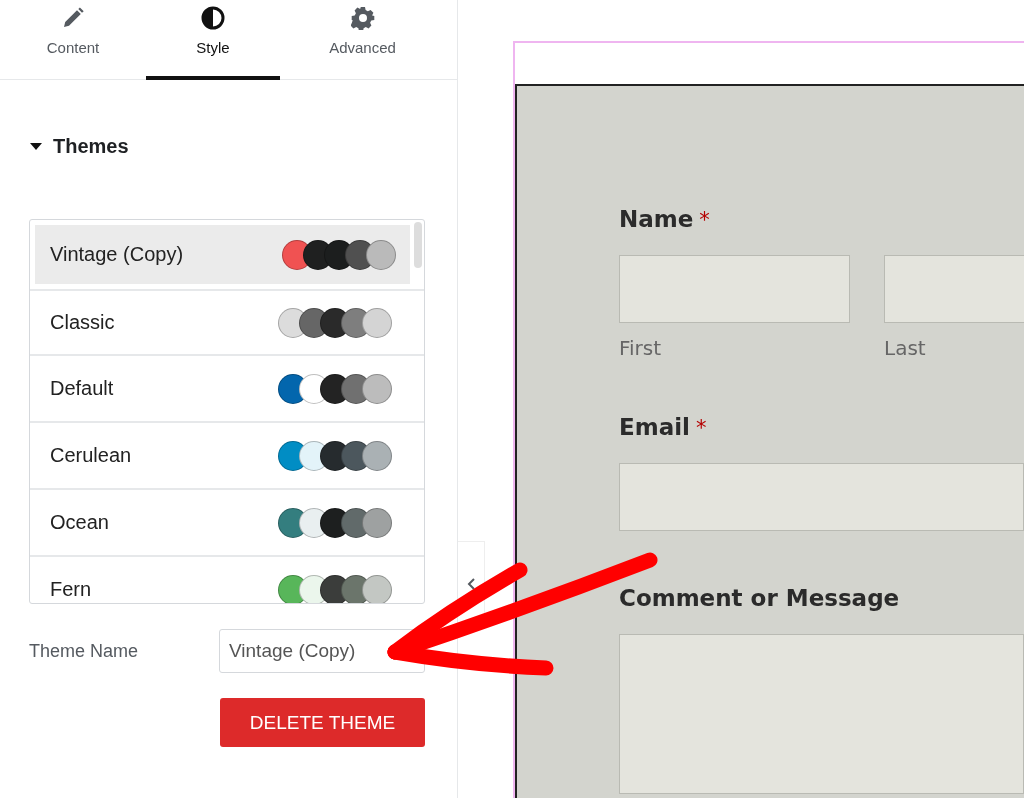 The width and height of the screenshot is (1024, 798). What do you see at coordinates (91, 455) in the screenshot?
I see `theme-name: Cerulean` at bounding box center [91, 455].